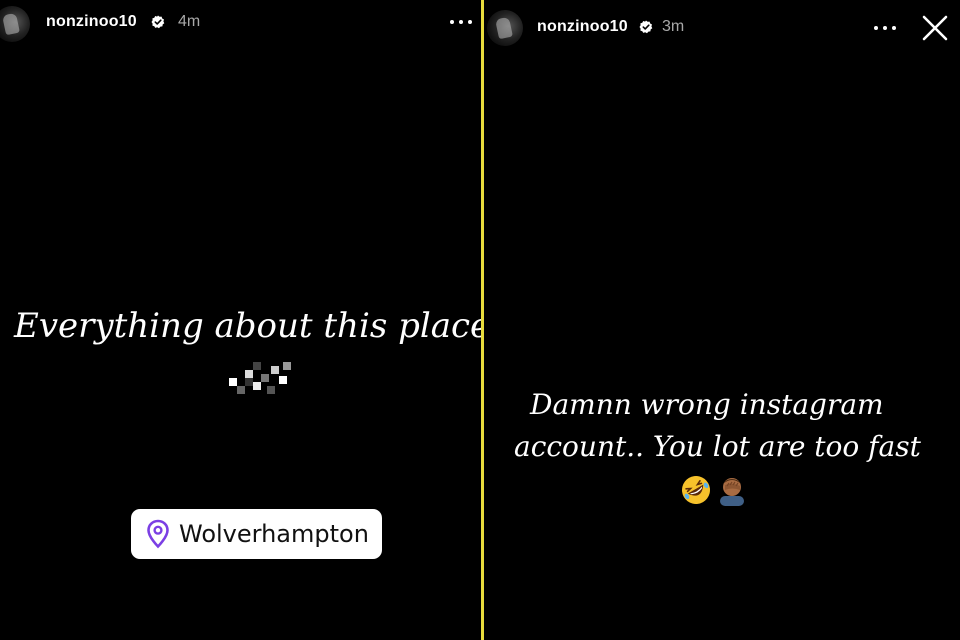  Describe the element at coordinates (696, 490) in the screenshot. I see `rolling-on-floor-laughing-emoji` at that location.